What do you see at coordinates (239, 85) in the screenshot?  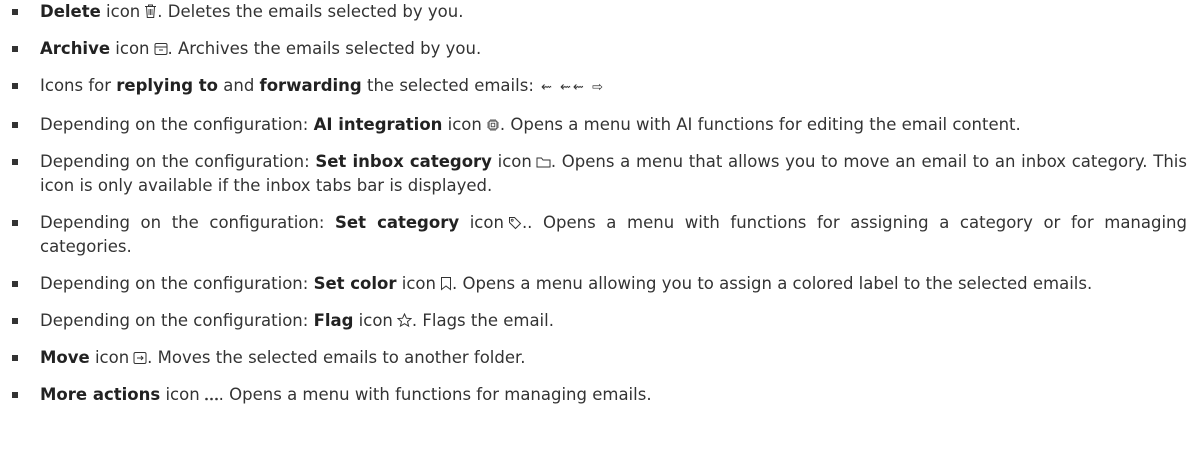 I see `text: and` at bounding box center [239, 85].